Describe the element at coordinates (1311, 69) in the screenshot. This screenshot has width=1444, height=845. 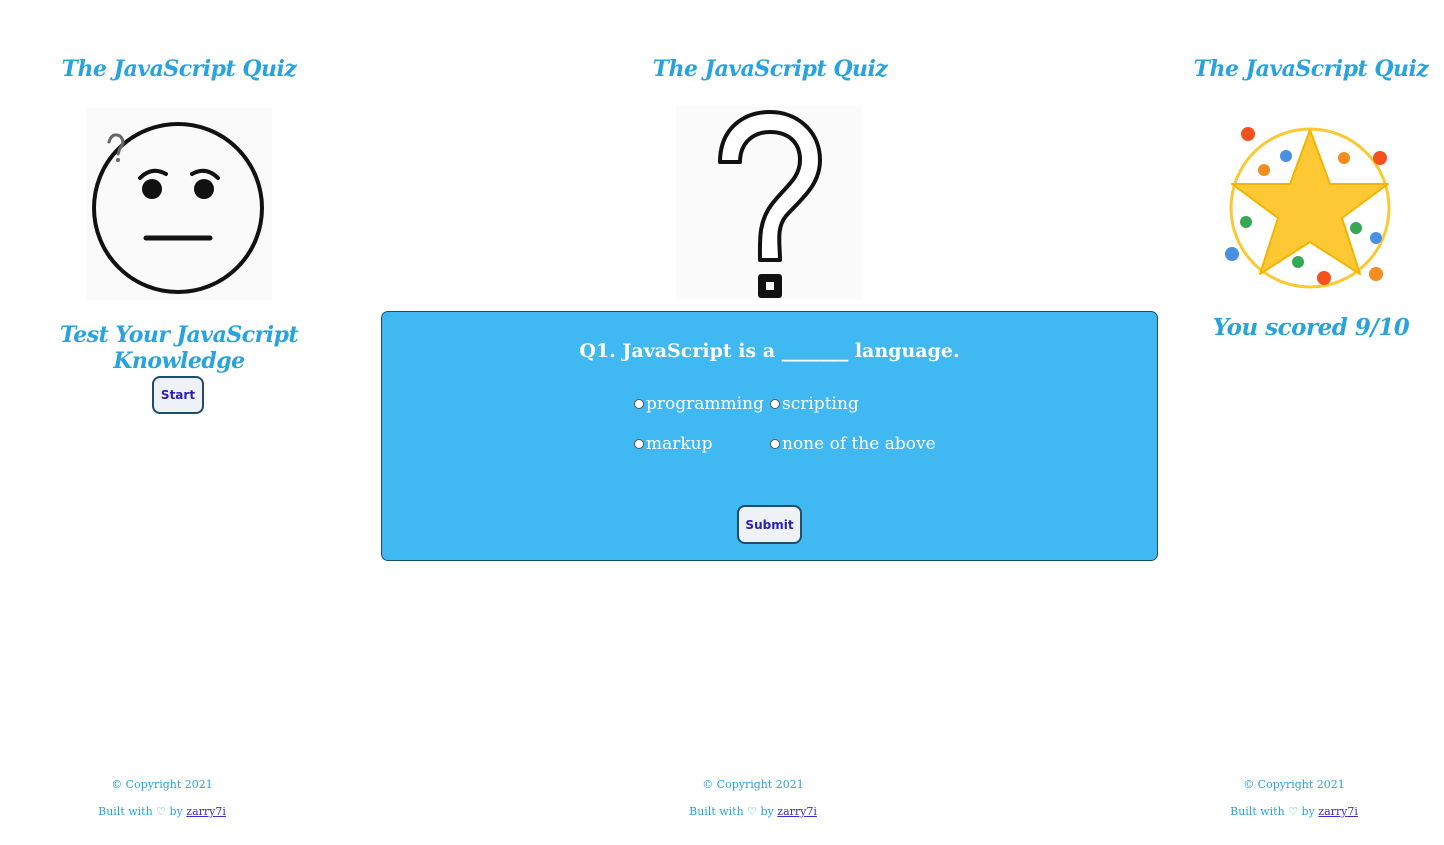
I see `result-screen-title: The JavaScript Quiz` at that location.